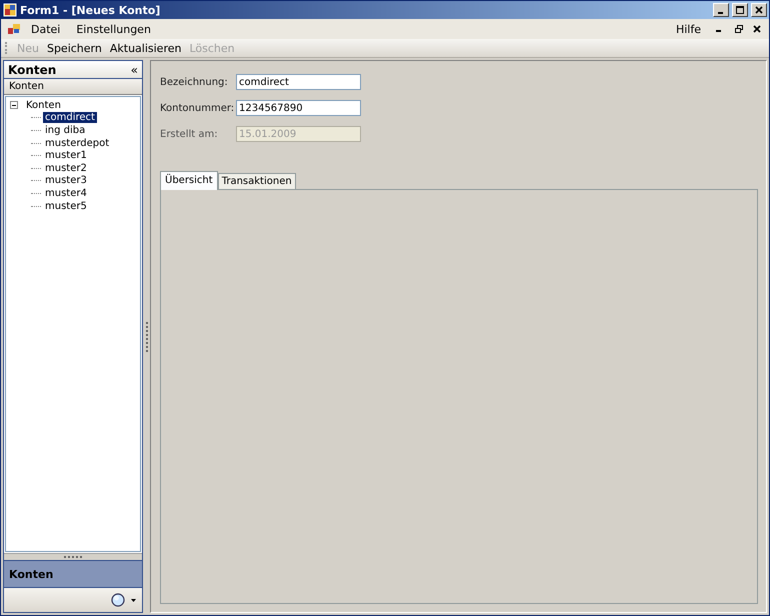 The image size is (770, 616). I want to click on dropdown-icon, so click(133, 600).